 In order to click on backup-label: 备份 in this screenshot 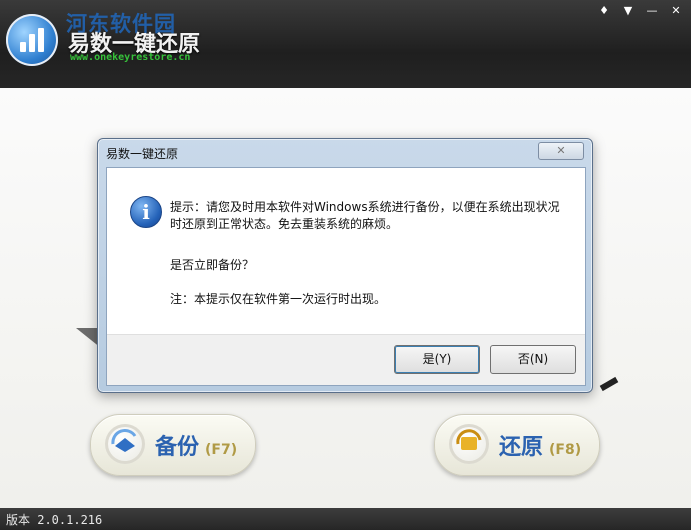, I will do `click(177, 447)`.